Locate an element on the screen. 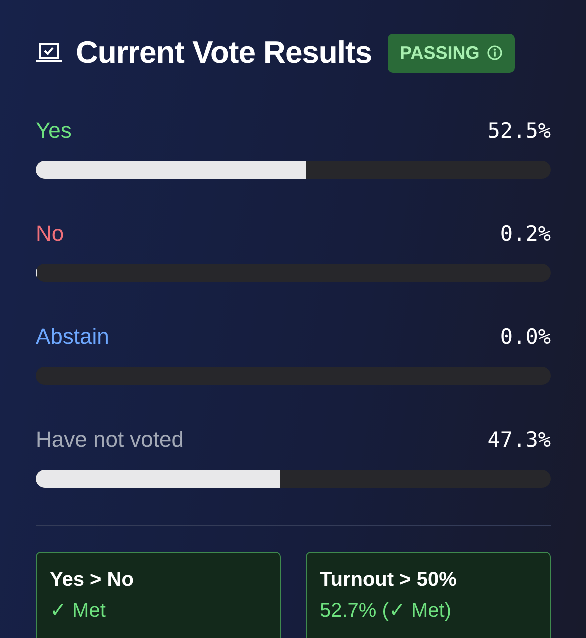 Image resolution: width=586 pixels, height=638 pixels. option-percentage: 47.3% is located at coordinates (519, 440).